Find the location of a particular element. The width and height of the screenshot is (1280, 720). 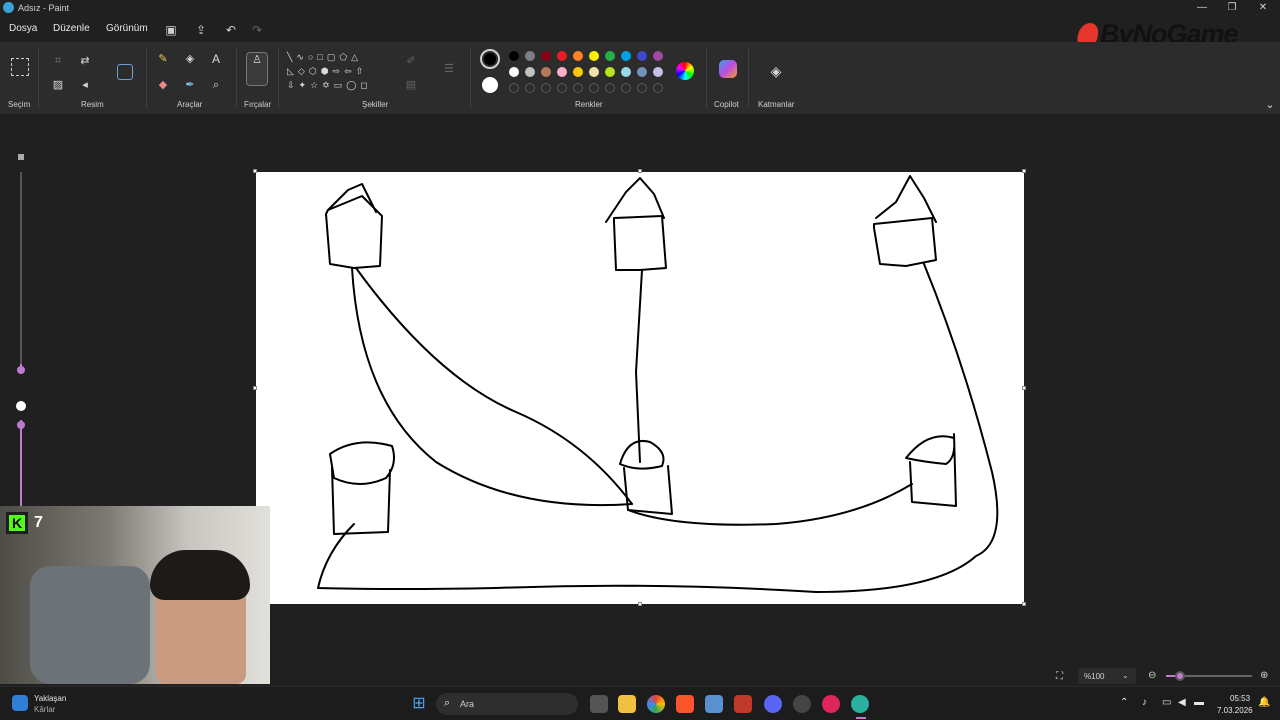

clock-time: 05:53 is located at coordinates (1240, 698).